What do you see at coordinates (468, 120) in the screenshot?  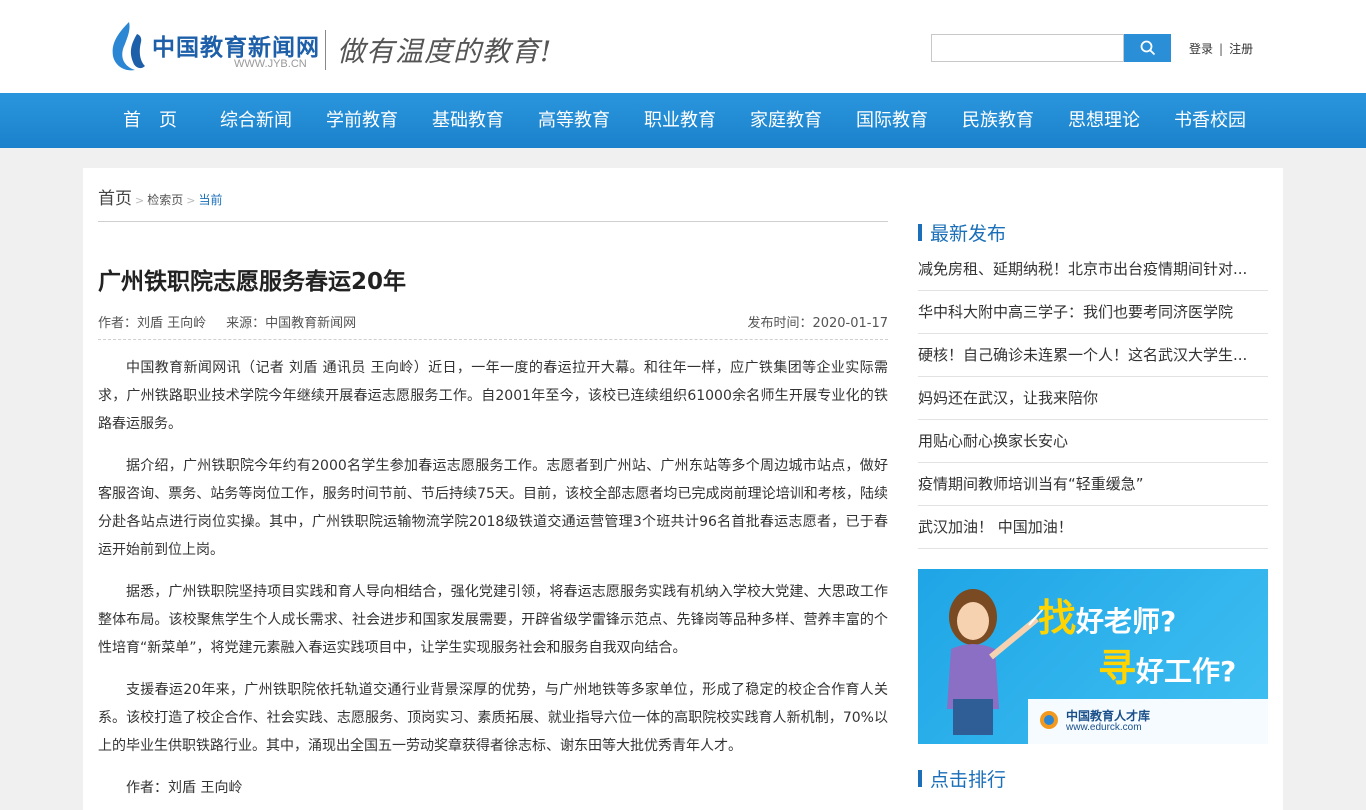 I see `nav-item-basic-education: 基础教育` at bounding box center [468, 120].